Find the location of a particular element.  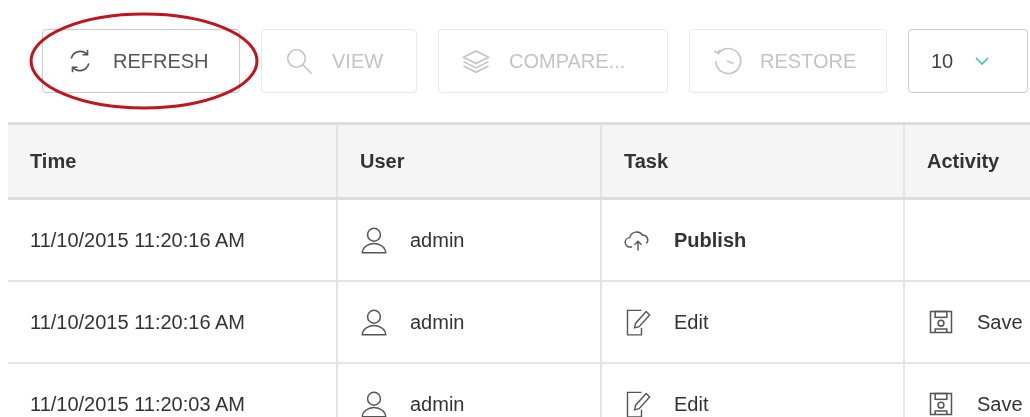

page-size-select: 10 is located at coordinates (968, 61).